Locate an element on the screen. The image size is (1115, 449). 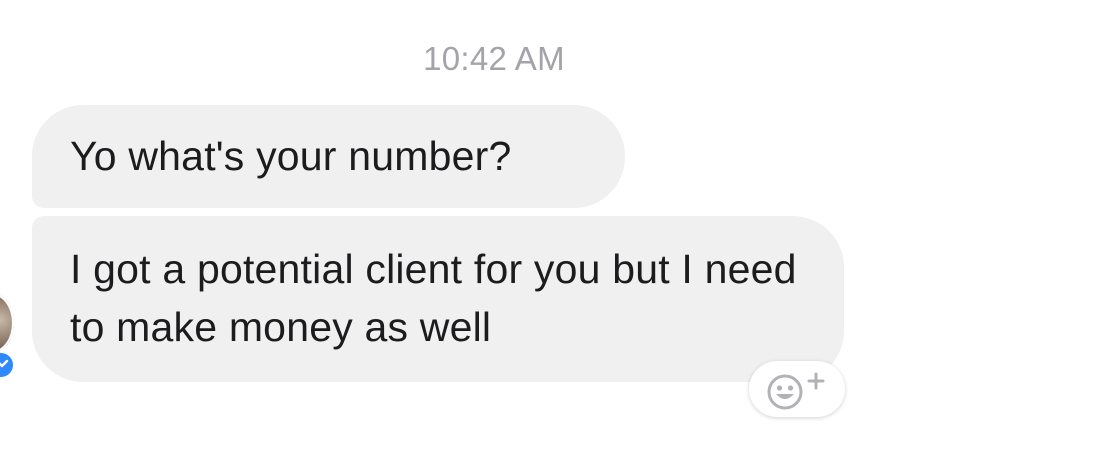
messenger-badge-icon is located at coordinates (8, 365).